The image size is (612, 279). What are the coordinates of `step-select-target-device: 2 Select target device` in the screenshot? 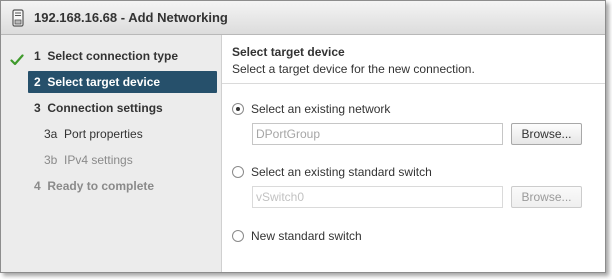 It's located at (122, 82).